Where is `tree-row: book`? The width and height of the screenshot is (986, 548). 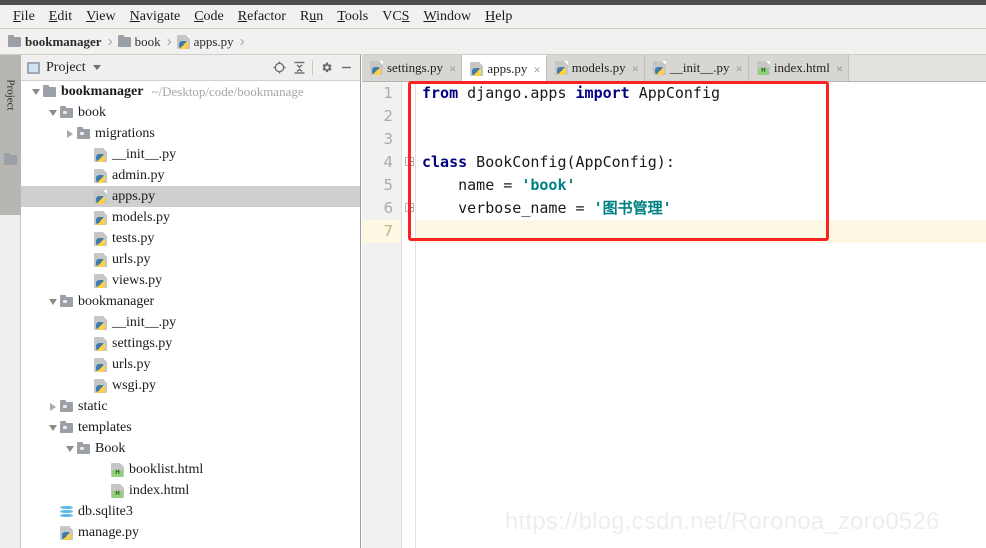 tree-row: book is located at coordinates (190, 112).